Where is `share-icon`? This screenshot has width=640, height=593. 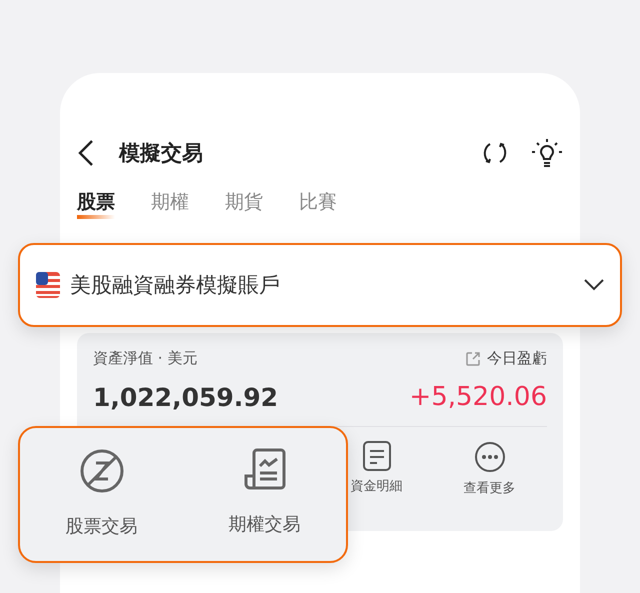
share-icon is located at coordinates (473, 358).